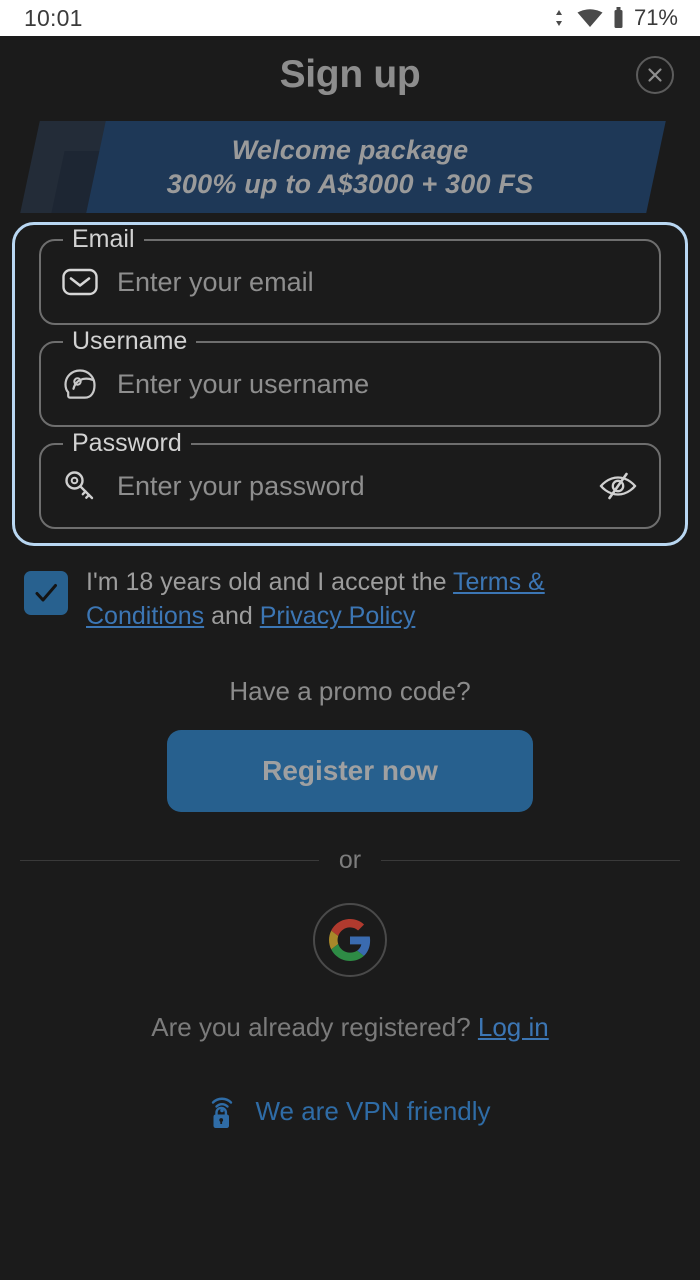 The width and height of the screenshot is (700, 1280). I want to click on envelope-icon, so click(80, 282).